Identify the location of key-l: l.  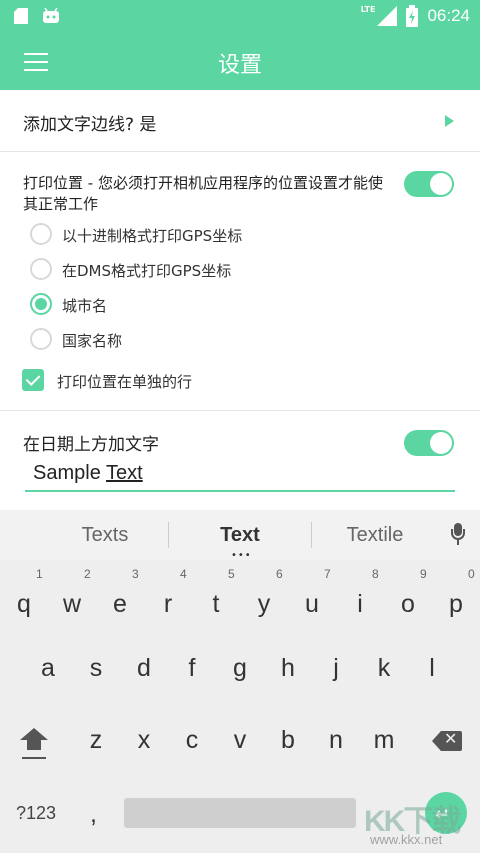
(432, 668).